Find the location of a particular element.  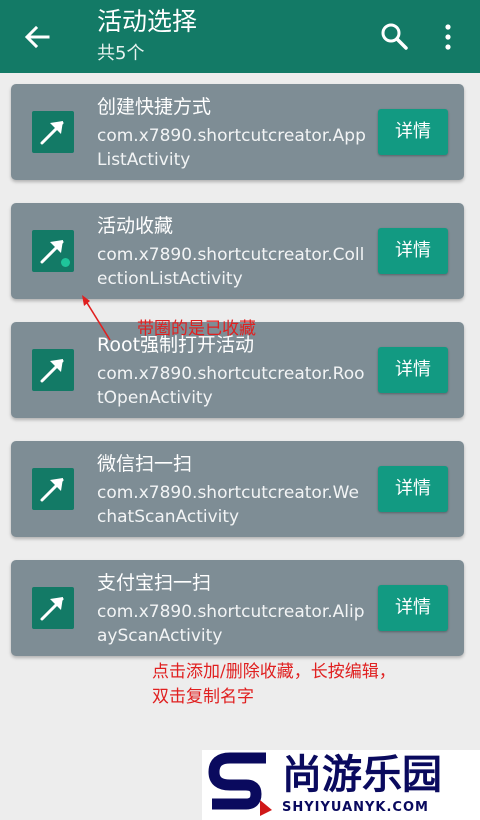

back-arrow-icon is located at coordinates (37, 37).